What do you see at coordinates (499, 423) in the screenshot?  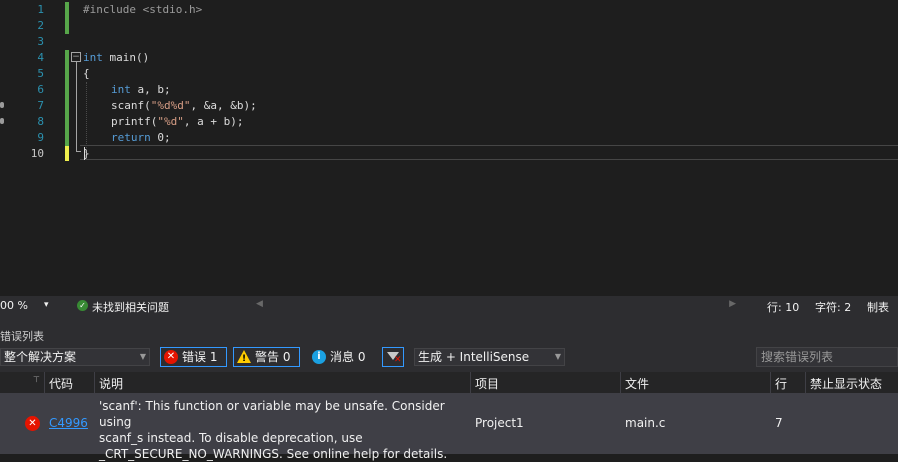 I see `error-project: Project1` at bounding box center [499, 423].